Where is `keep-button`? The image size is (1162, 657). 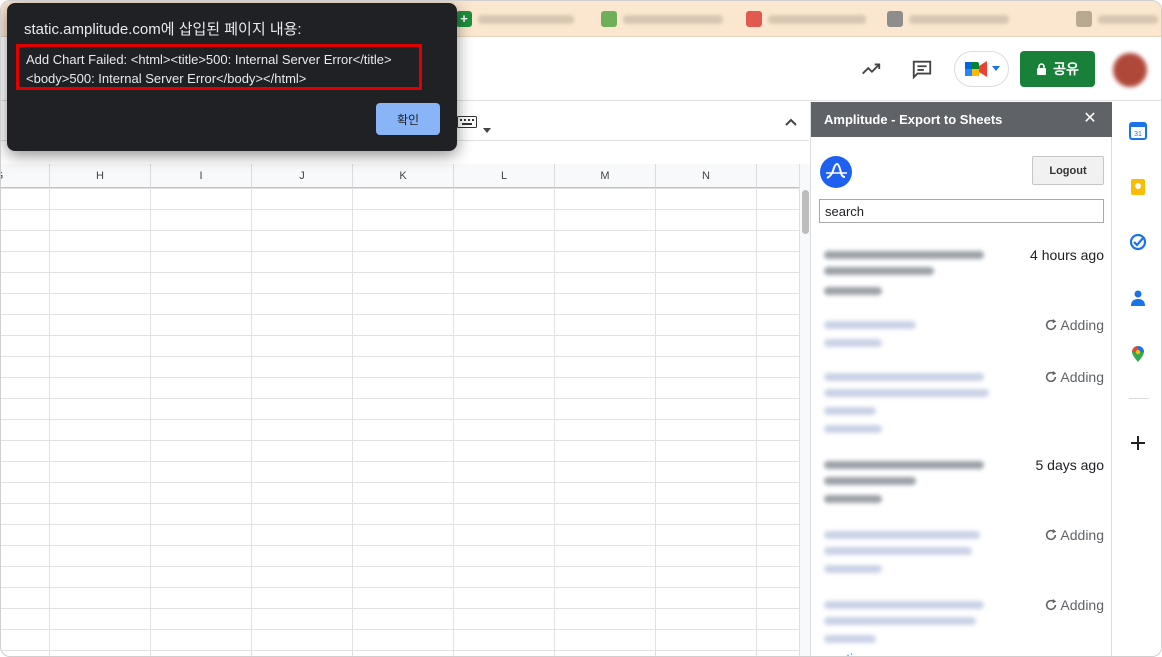
keep-button is located at coordinates (1138, 187).